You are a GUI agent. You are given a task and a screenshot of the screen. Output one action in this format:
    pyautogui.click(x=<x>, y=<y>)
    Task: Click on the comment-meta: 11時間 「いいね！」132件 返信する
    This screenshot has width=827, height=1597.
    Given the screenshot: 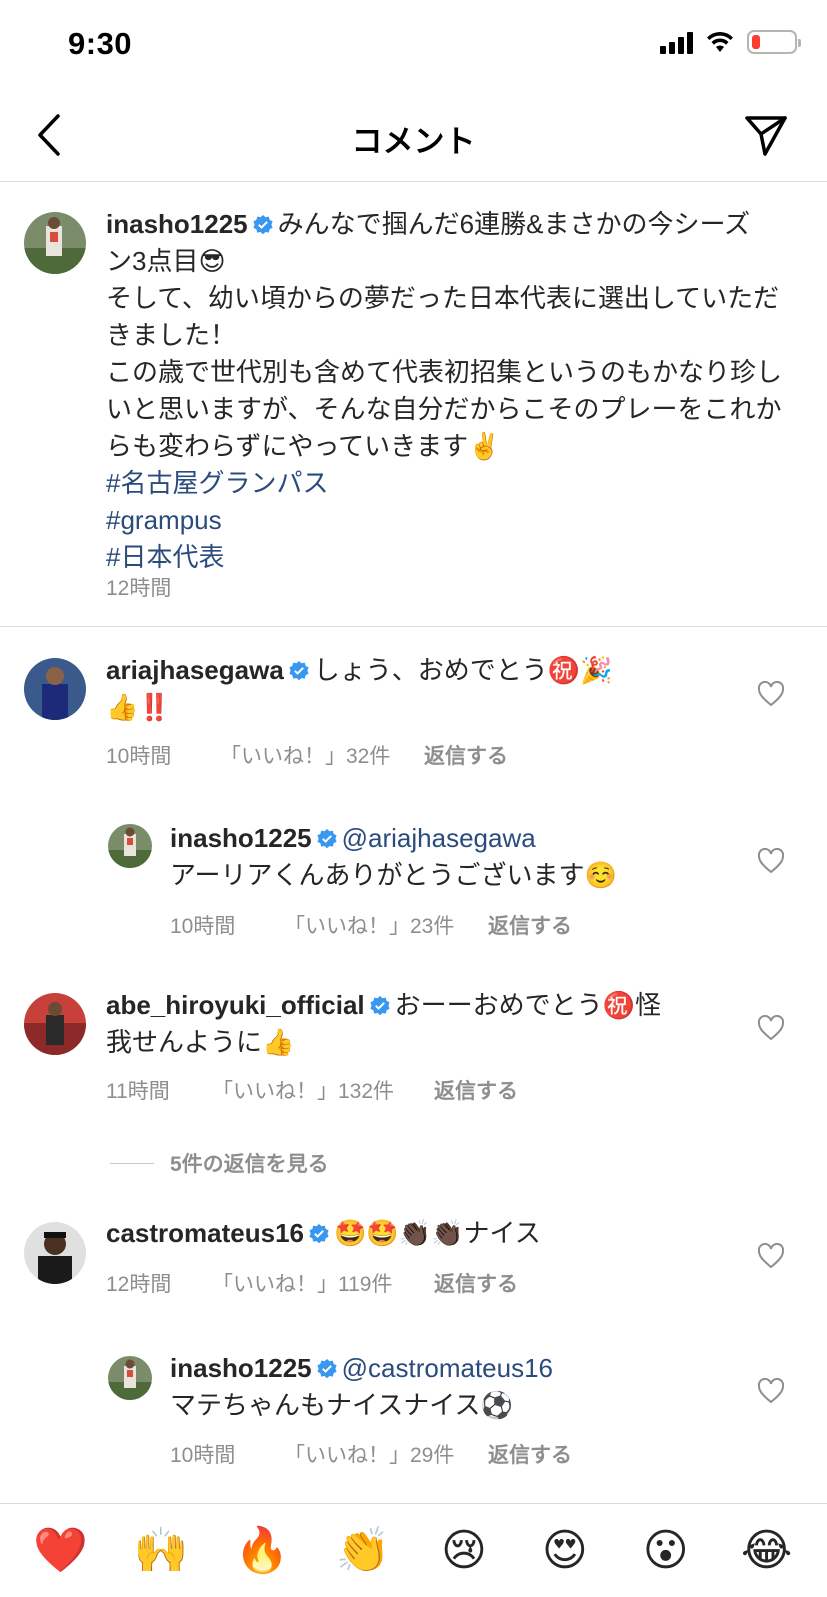 What is the action you would take?
    pyautogui.click(x=312, y=1090)
    